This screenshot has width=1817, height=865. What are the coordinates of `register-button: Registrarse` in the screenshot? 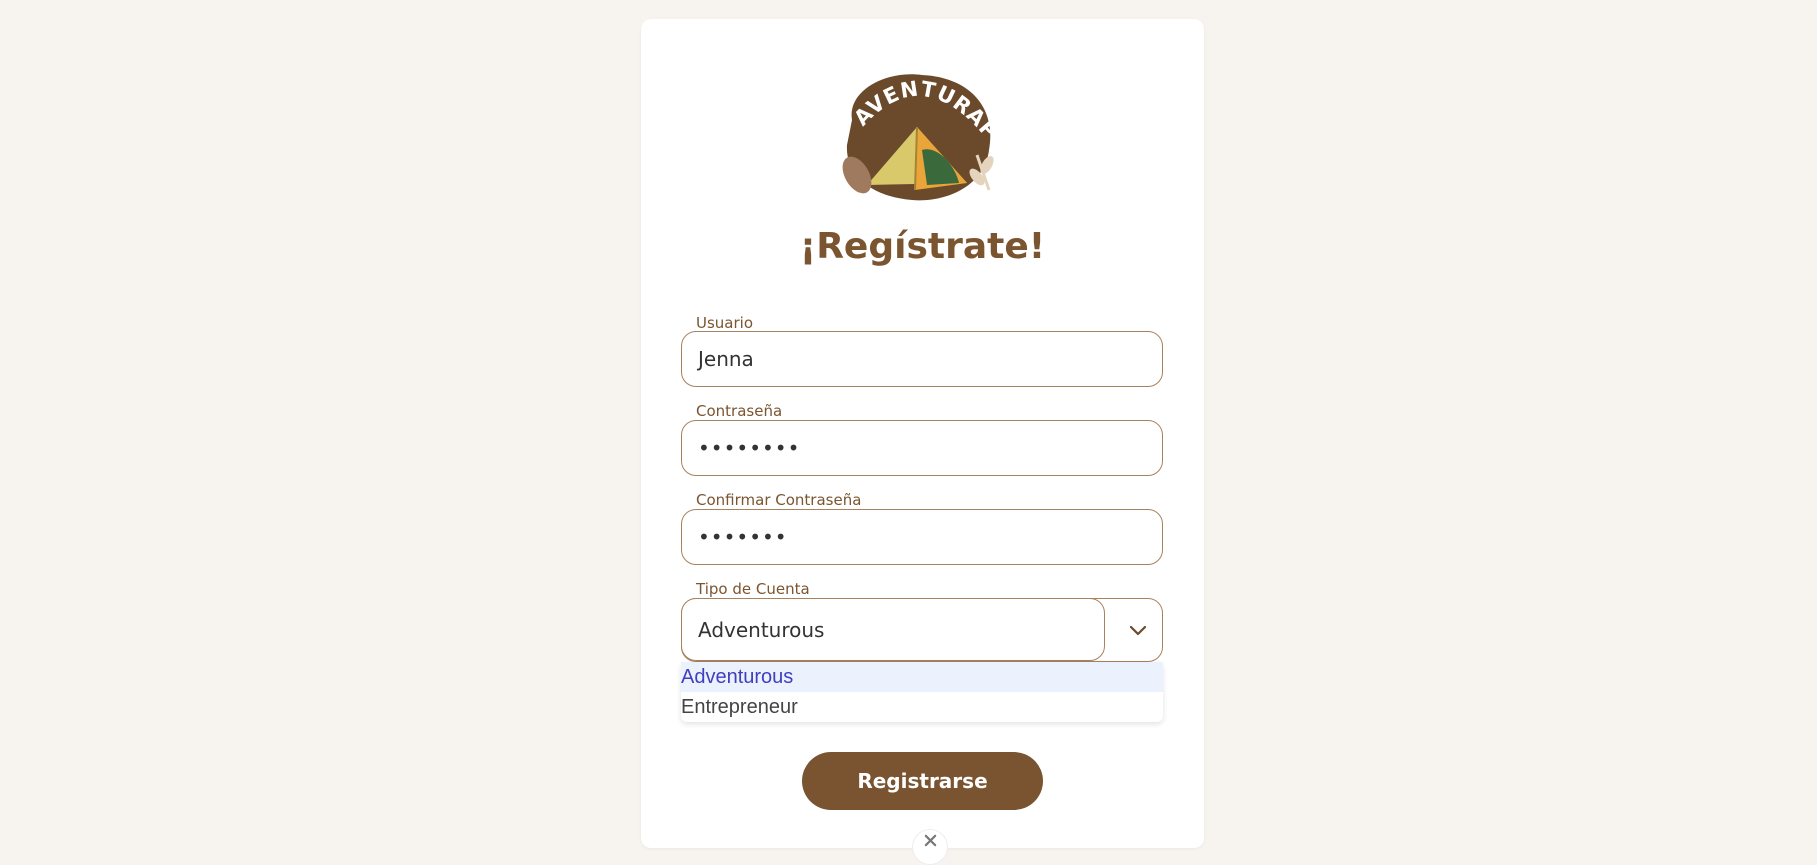 It's located at (922, 781).